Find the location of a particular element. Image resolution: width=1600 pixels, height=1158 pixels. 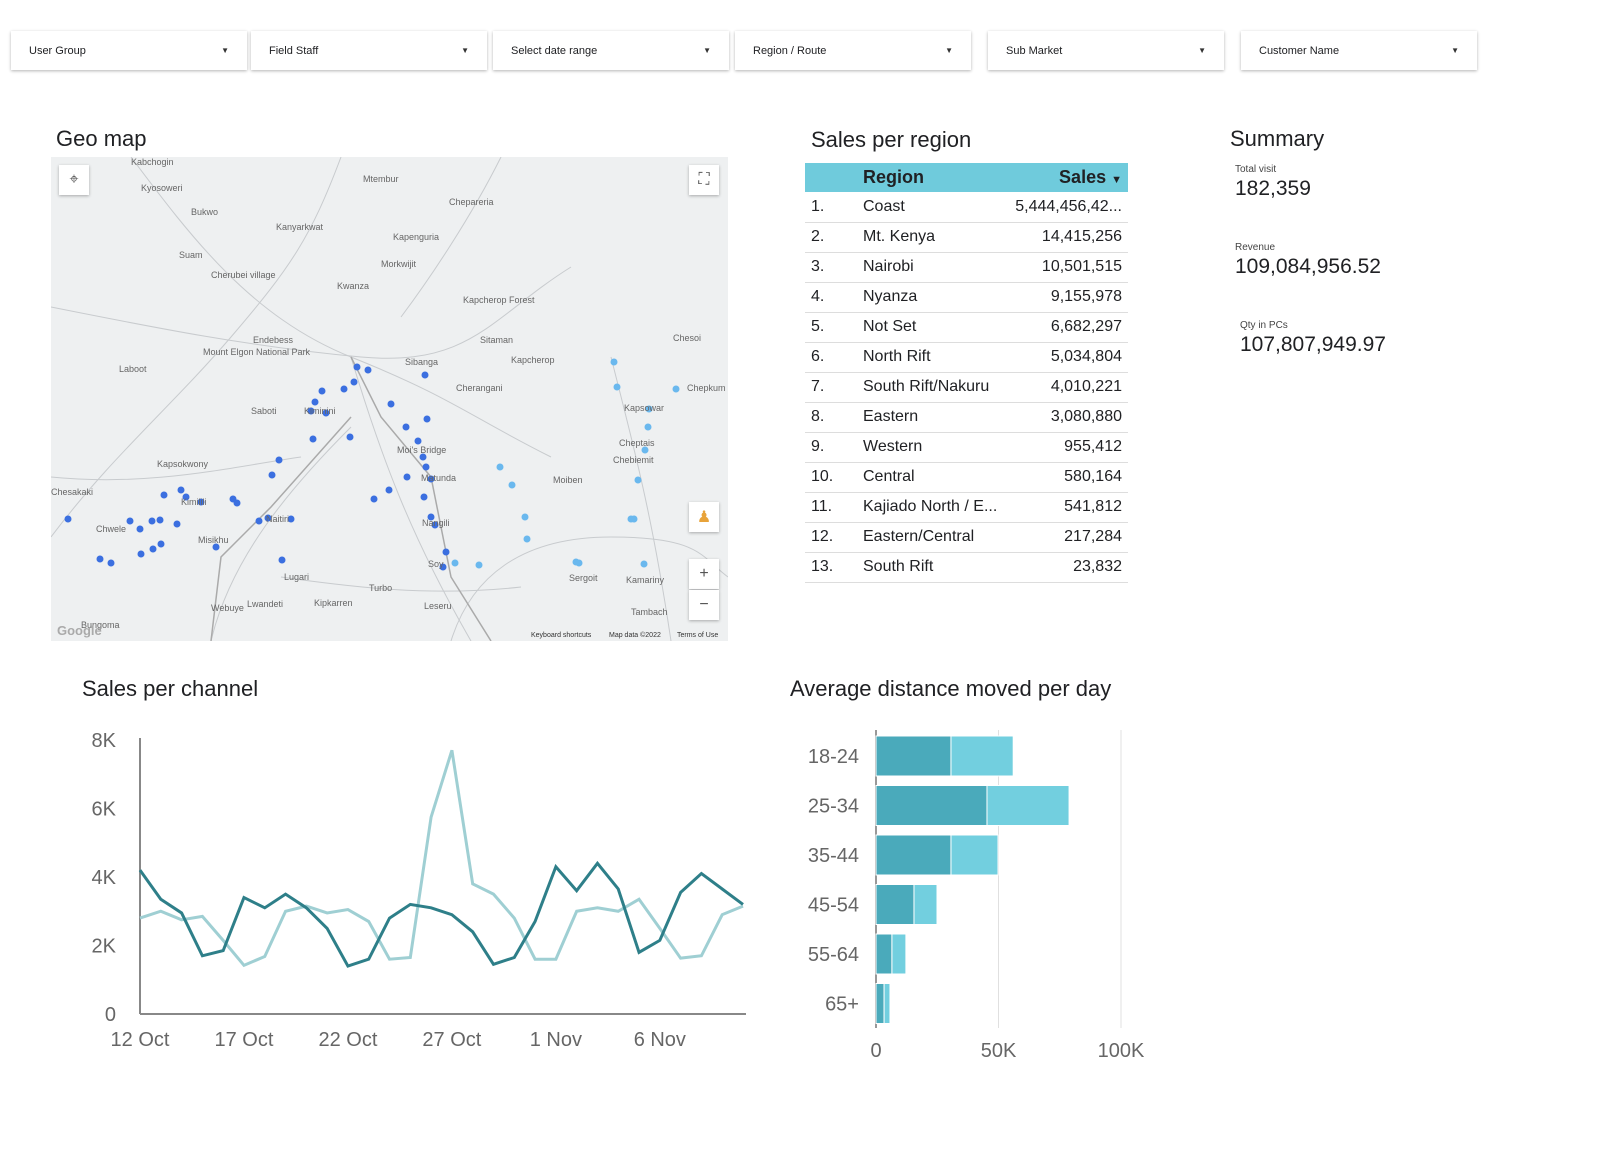

user-group-filter: User Group ▼ is located at coordinates (129, 50).